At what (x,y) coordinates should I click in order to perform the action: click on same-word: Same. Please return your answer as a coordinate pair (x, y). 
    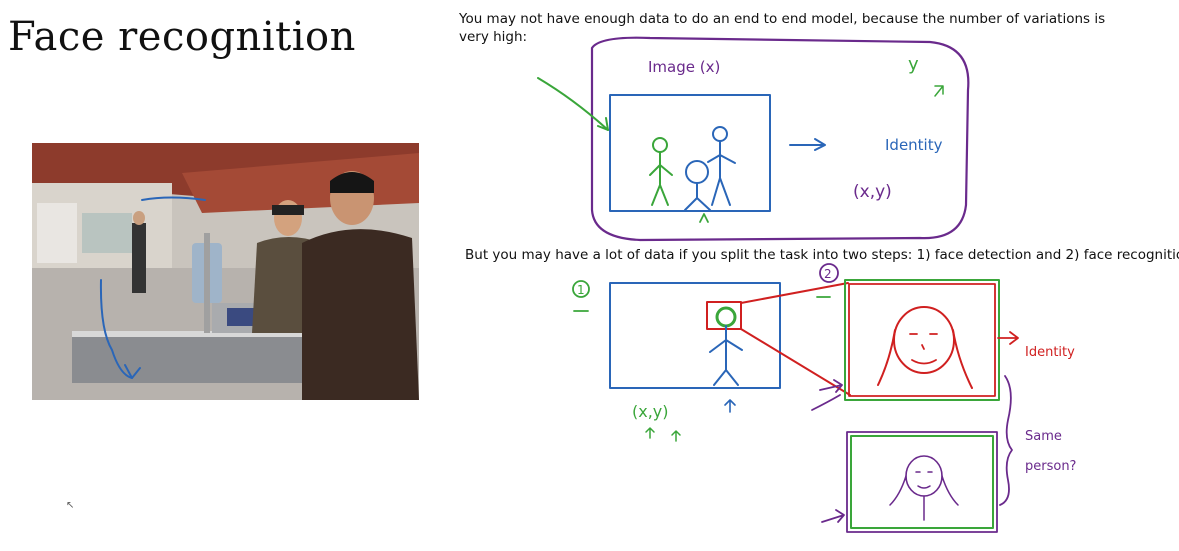
    Looking at the image, I should click on (1043, 436).